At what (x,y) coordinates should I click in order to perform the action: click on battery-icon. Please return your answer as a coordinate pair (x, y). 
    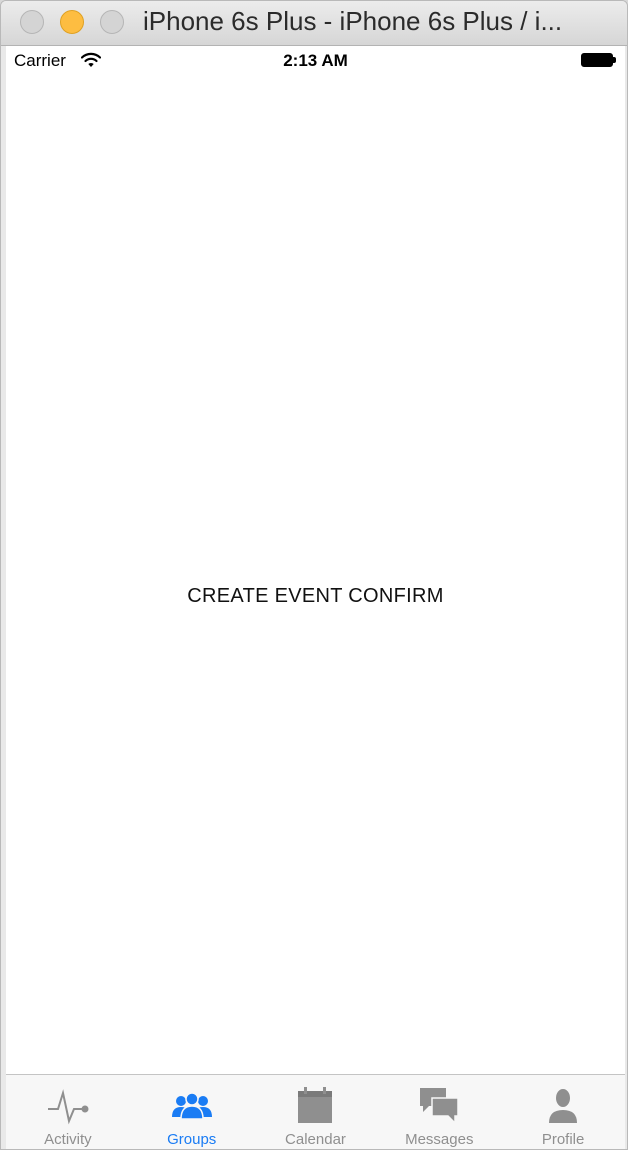
    Looking at the image, I should click on (597, 60).